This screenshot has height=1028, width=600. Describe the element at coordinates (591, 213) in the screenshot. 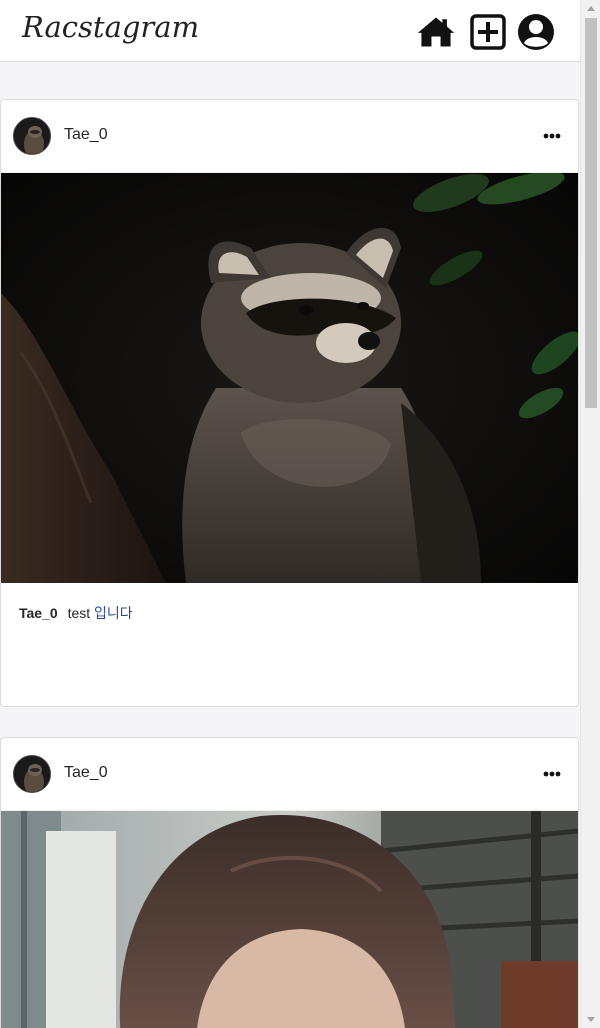

I see `scrollbar-thumb` at that location.